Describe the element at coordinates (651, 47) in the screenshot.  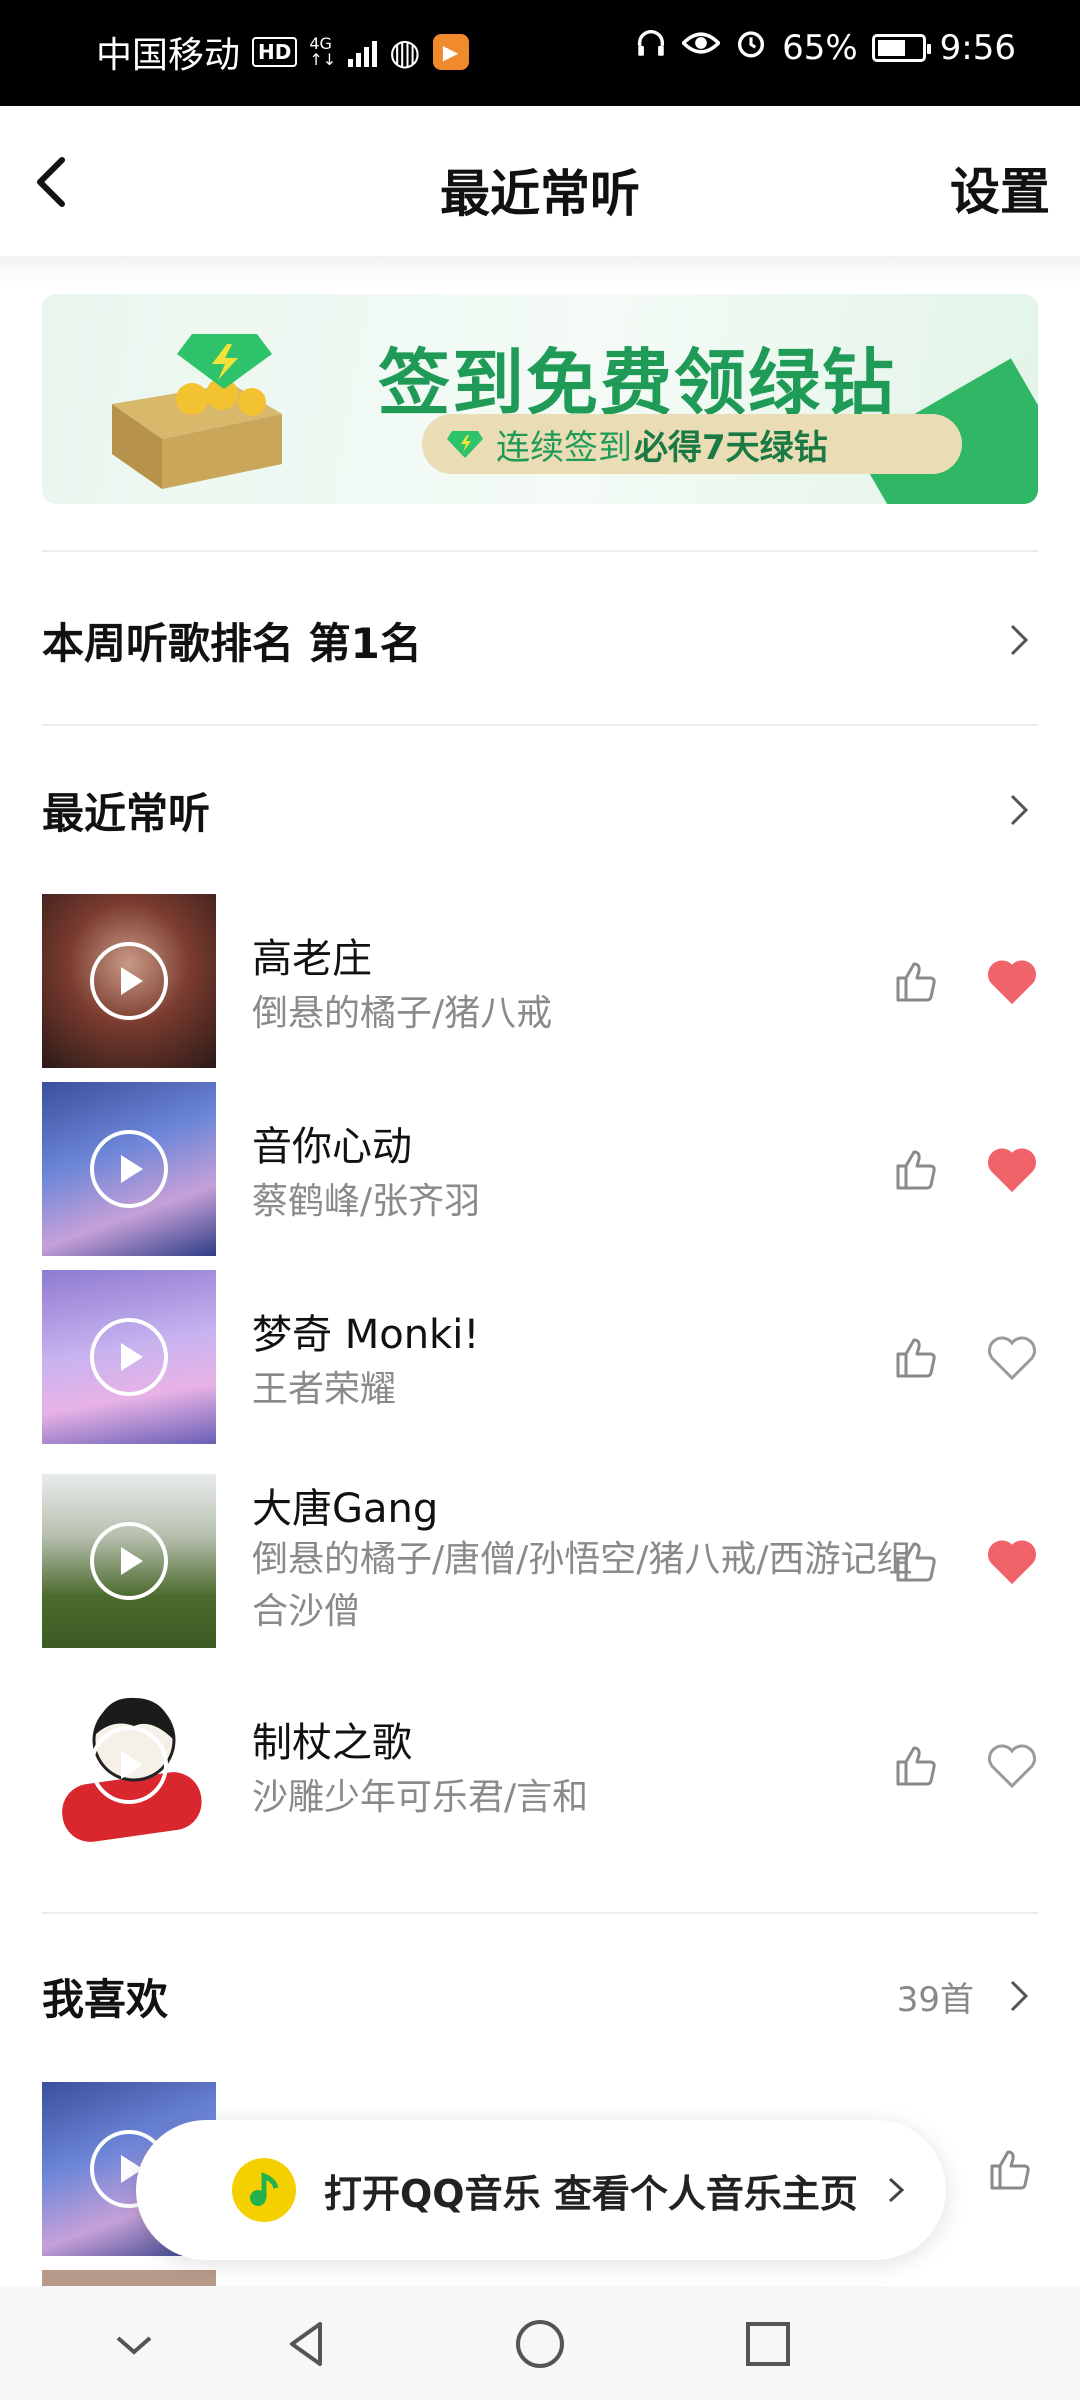
I see `headphones-icon` at that location.